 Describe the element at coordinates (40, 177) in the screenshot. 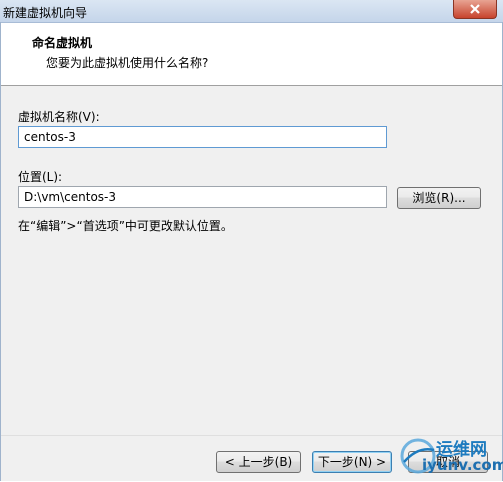

I see `location-label: 位置(L):` at that location.